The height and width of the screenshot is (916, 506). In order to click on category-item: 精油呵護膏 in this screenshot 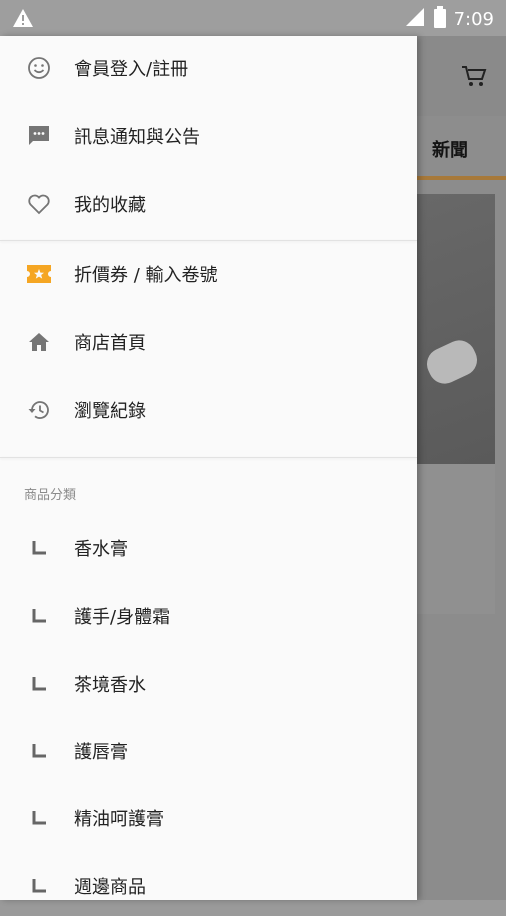, I will do `click(208, 818)`.